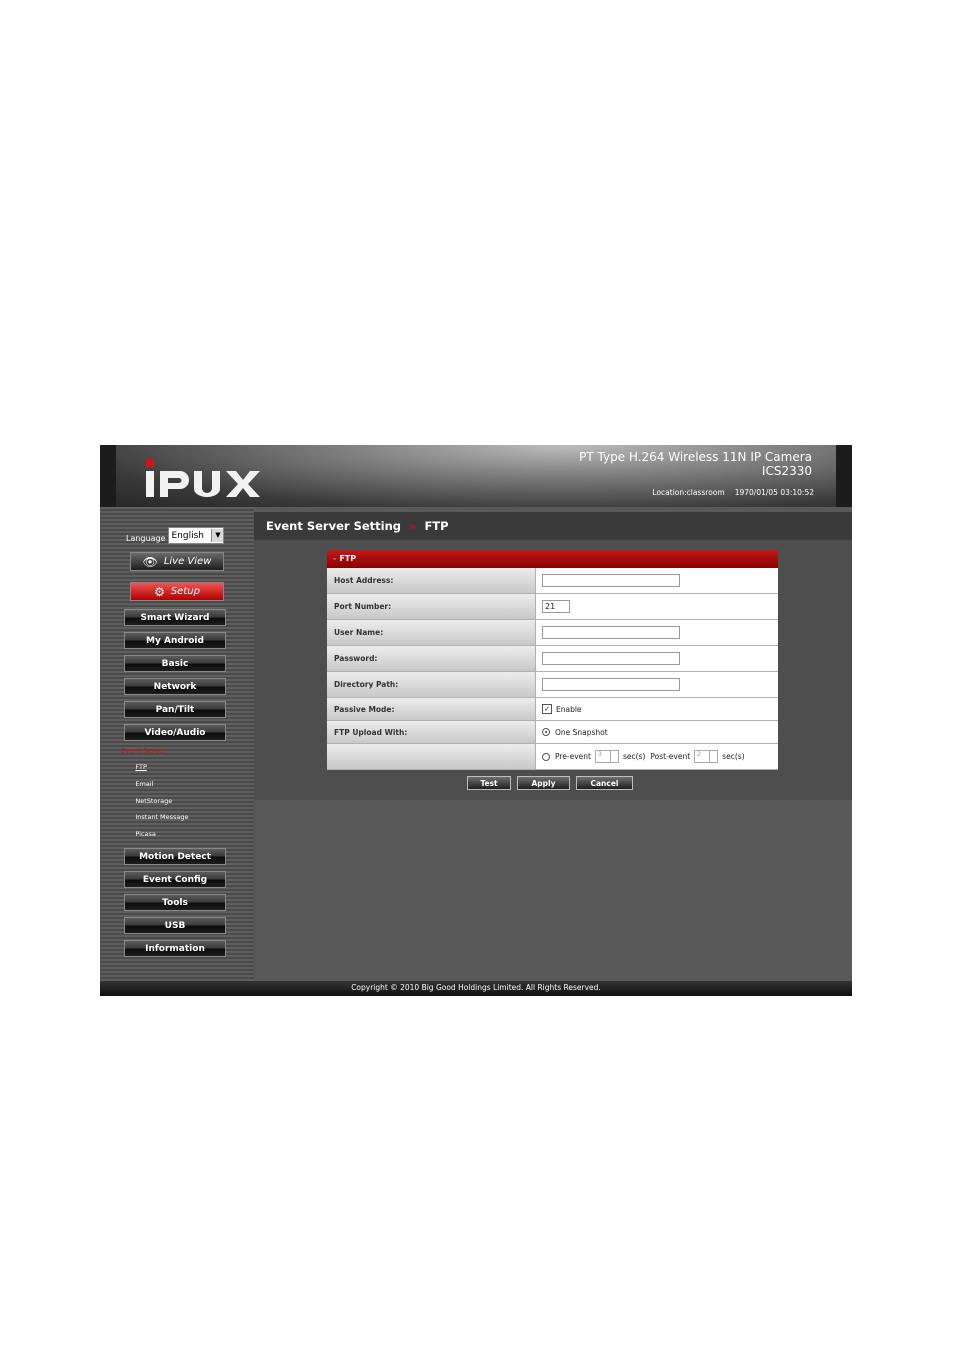 The height and width of the screenshot is (1350, 954). I want to click on post-event-label: Post-event, so click(670, 756).